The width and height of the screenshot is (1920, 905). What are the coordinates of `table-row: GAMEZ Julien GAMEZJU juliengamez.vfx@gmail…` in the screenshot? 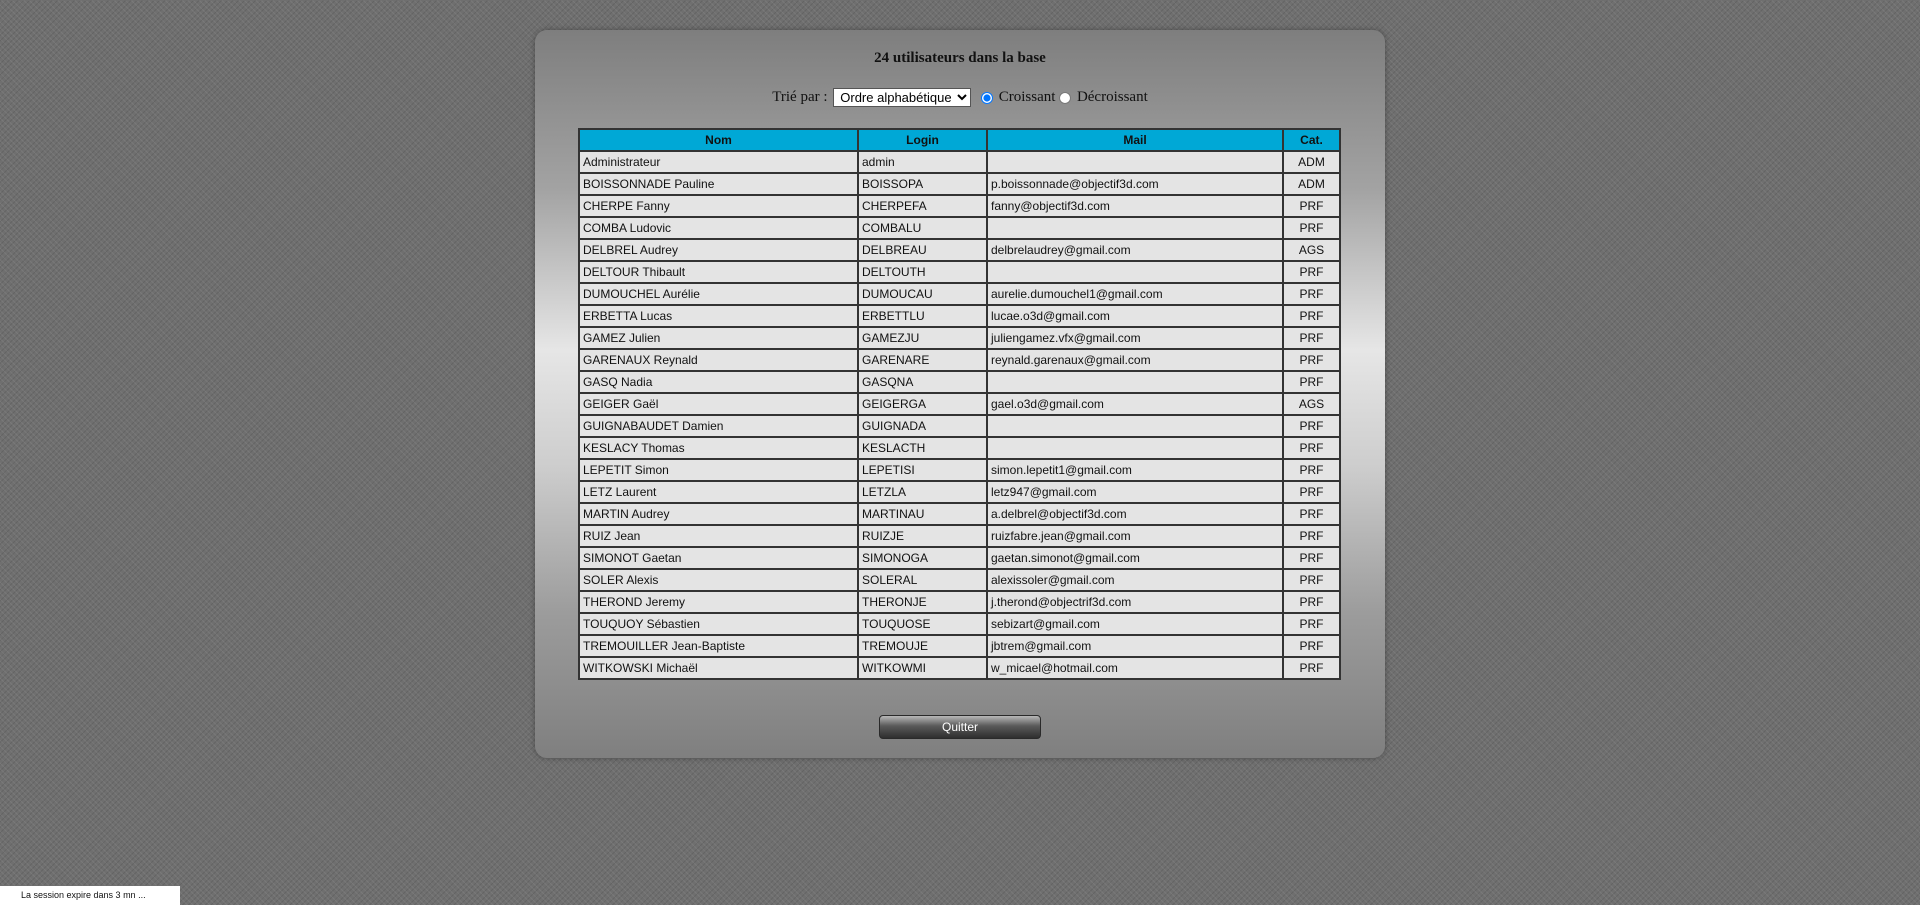 It's located at (959, 338).